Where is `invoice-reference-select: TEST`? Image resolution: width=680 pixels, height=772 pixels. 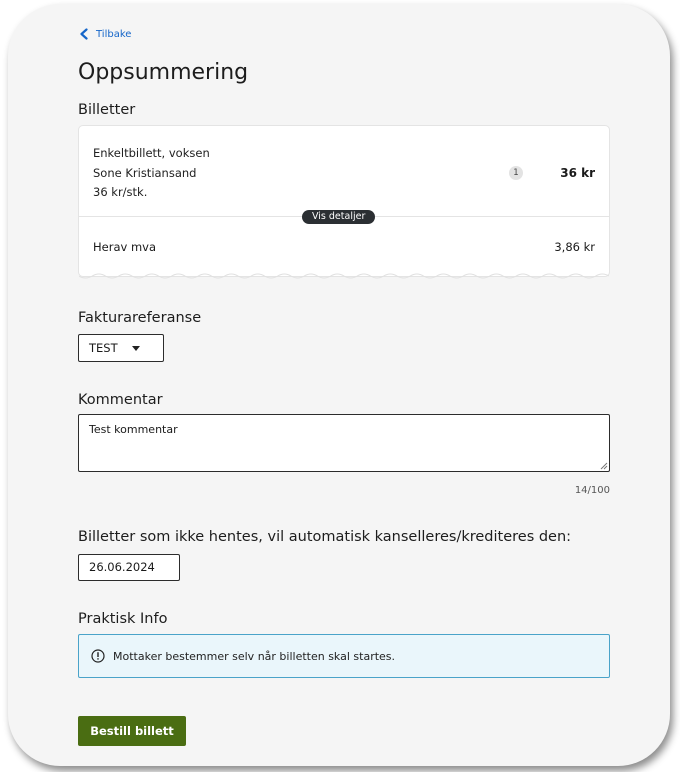
invoice-reference-select: TEST is located at coordinates (121, 348).